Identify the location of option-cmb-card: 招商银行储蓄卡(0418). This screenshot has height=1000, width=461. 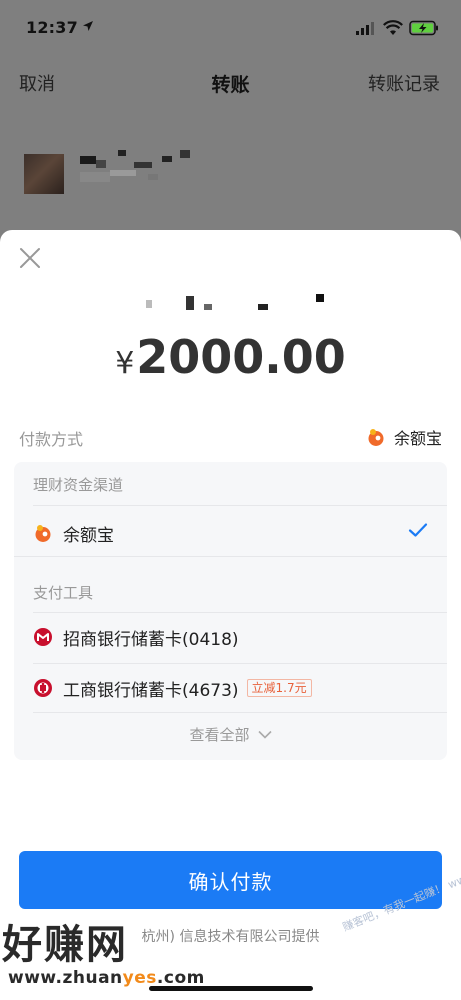
(230, 637).